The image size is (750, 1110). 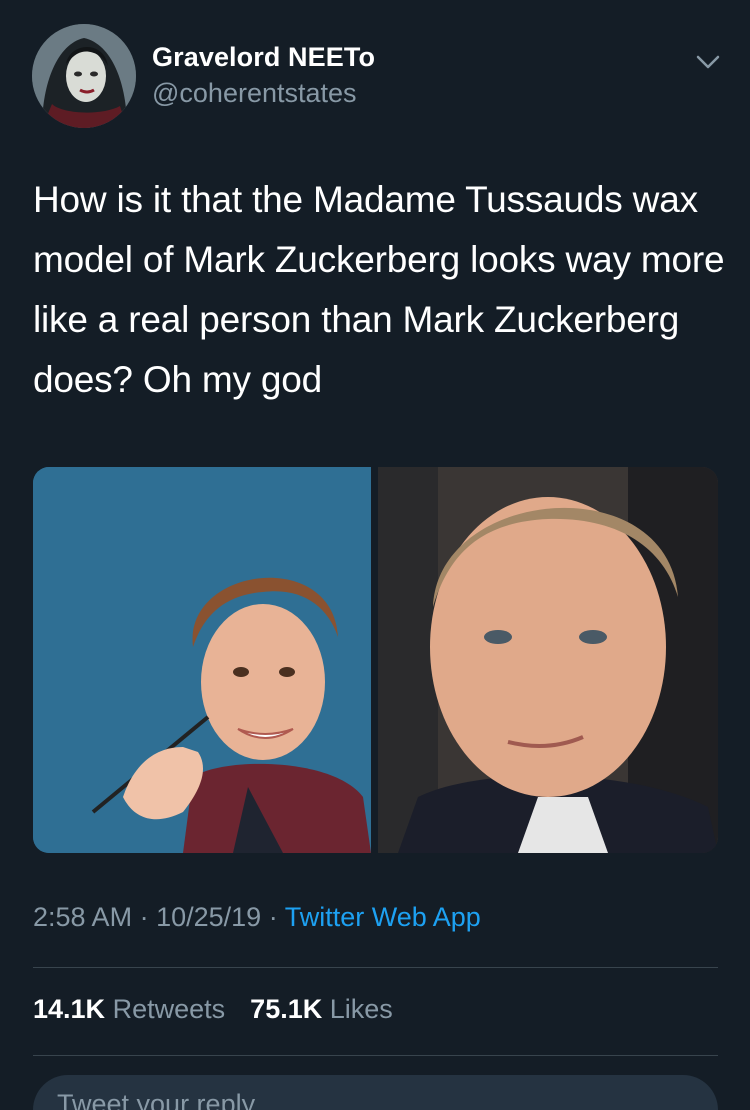 I want to click on likes-stat: 75.1K Likes, so click(x=321, y=1009).